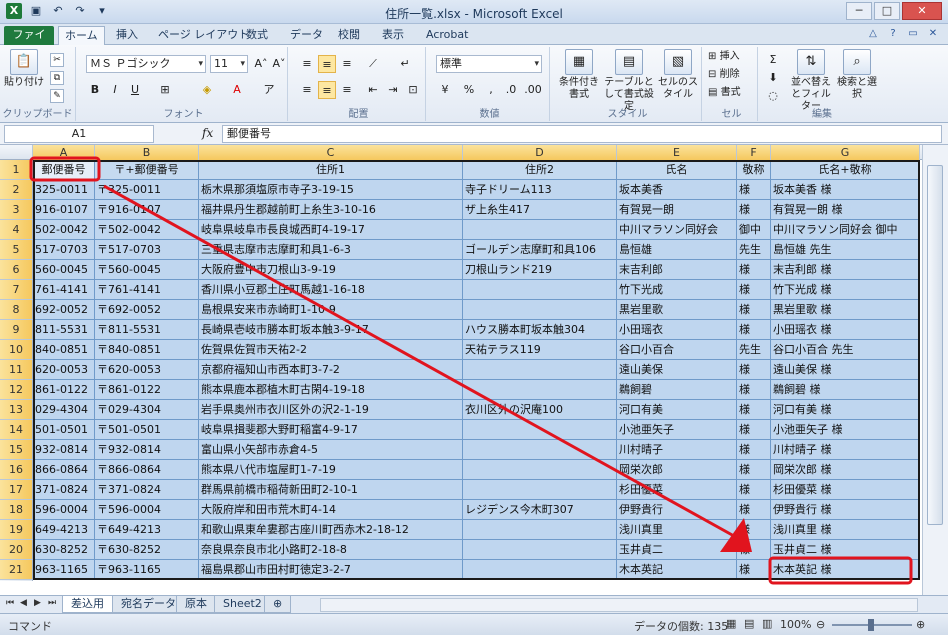 The height and width of the screenshot is (635, 948). I want to click on annotation-arrow-head, so click(736, 535).